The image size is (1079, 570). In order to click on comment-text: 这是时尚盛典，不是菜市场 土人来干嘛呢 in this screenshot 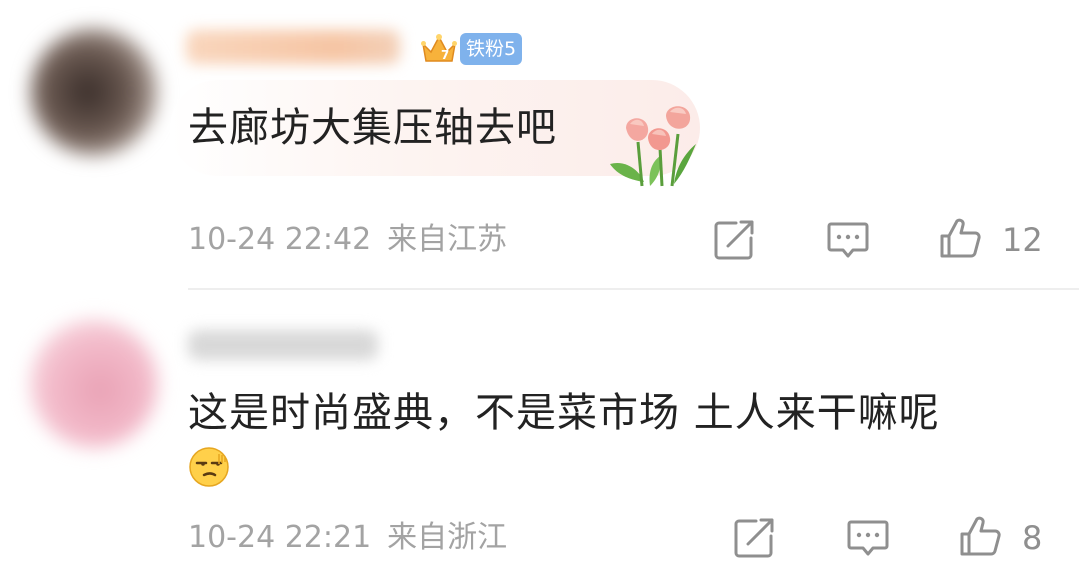, I will do `click(564, 413)`.